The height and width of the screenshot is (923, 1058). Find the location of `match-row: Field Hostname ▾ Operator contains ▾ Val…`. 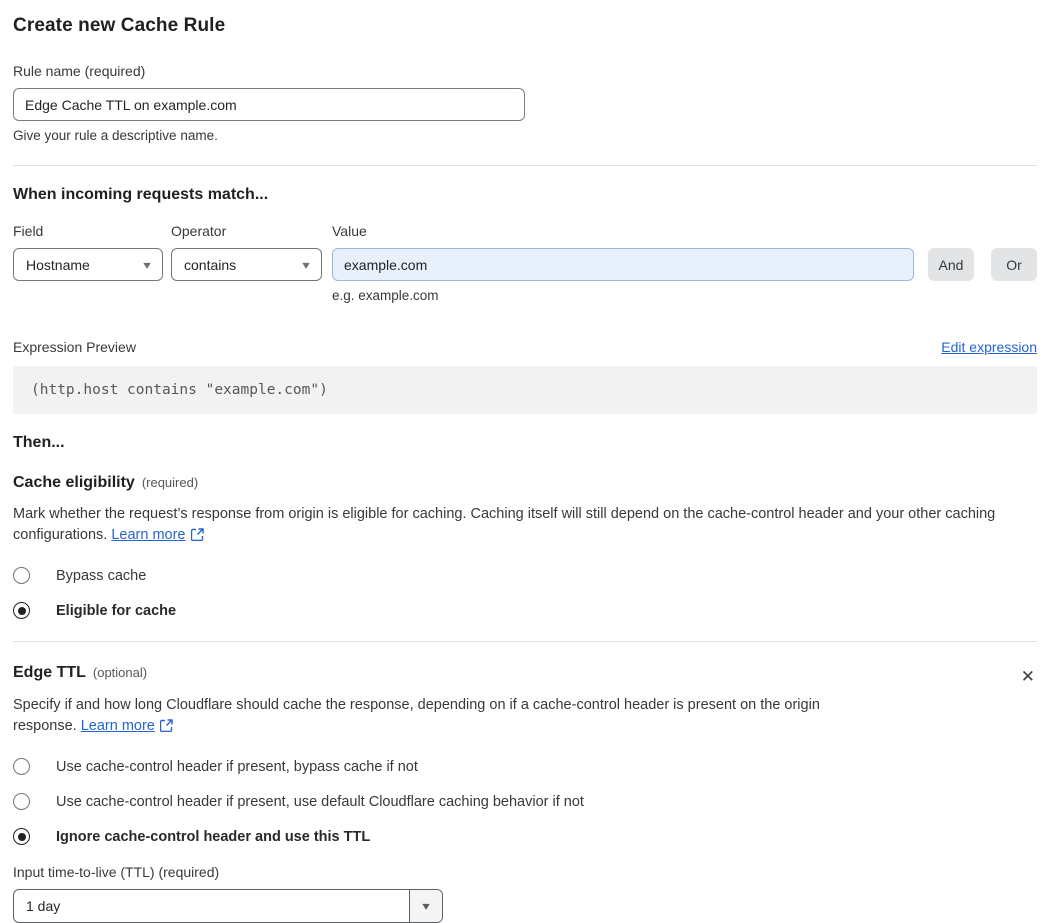

match-row: Field Hostname ▾ Operator contains ▾ Val… is located at coordinates (525, 263).